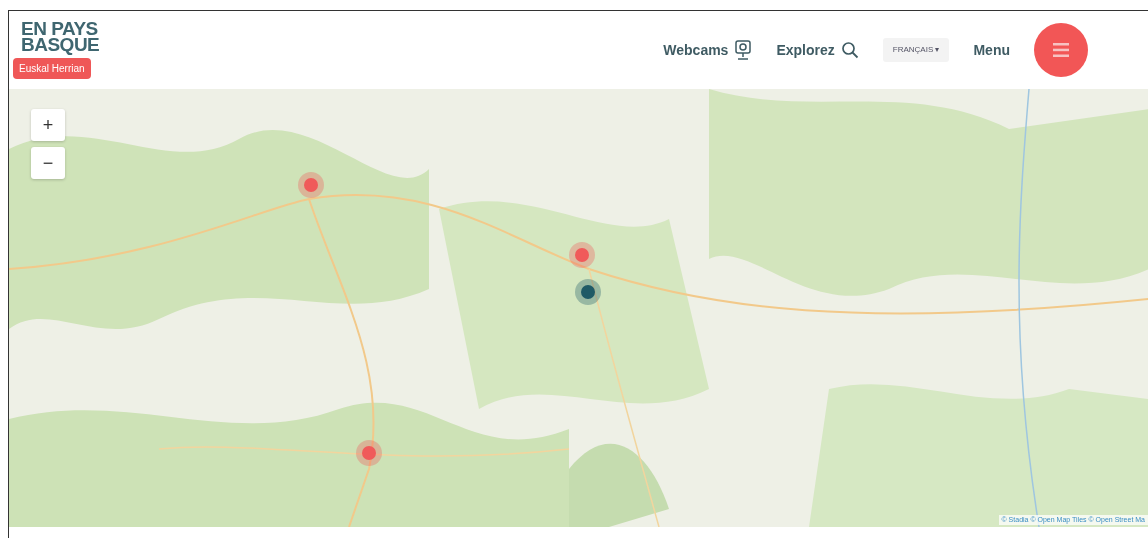 Image resolution: width=1148 pixels, height=538 pixels. I want to click on logo-text: EN PAYS, so click(59, 29).